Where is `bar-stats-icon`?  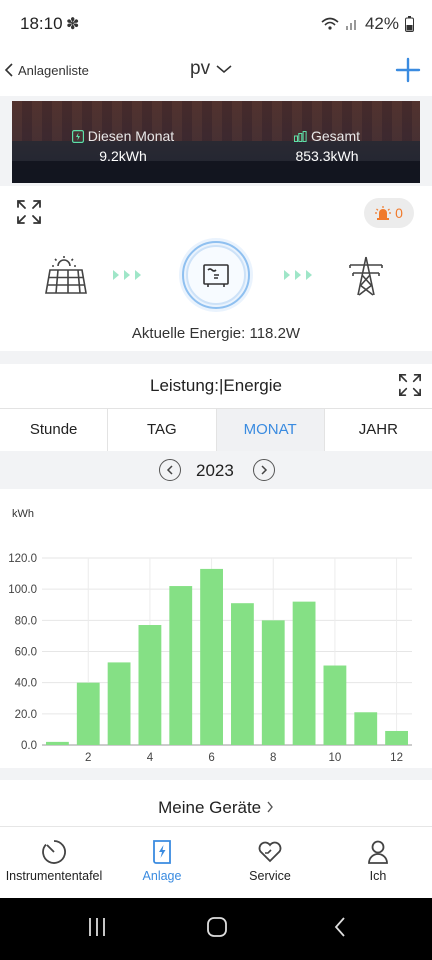
bar-stats-icon is located at coordinates (300, 136).